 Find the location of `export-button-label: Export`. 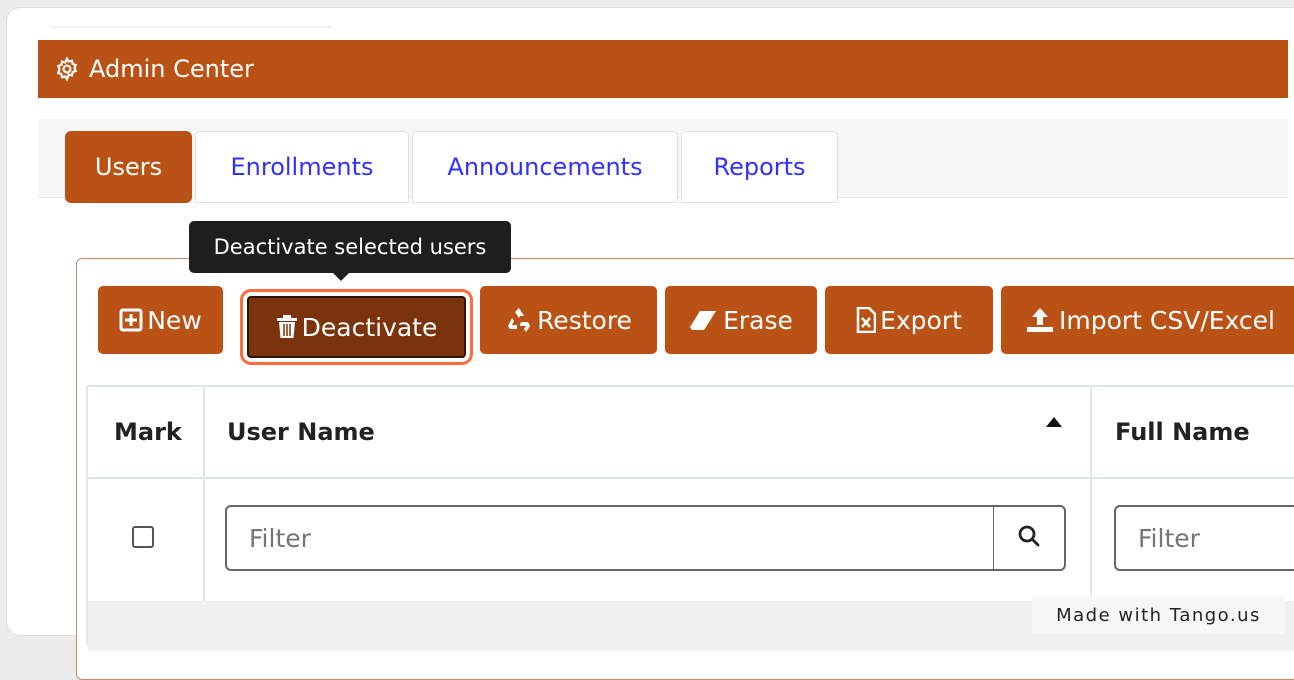

export-button-label: Export is located at coordinates (921, 320).